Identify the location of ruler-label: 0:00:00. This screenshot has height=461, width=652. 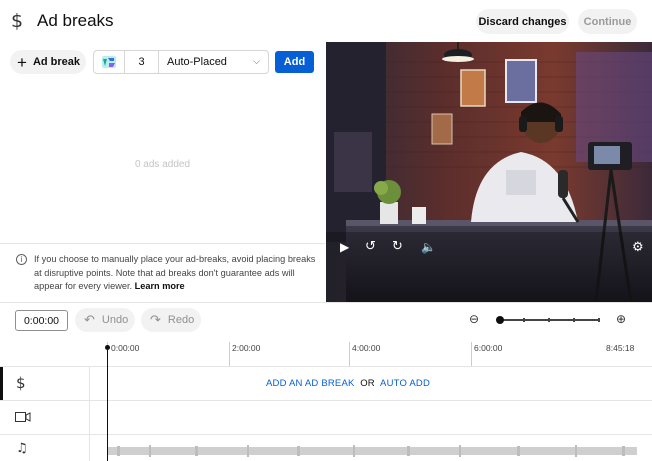
(125, 348).